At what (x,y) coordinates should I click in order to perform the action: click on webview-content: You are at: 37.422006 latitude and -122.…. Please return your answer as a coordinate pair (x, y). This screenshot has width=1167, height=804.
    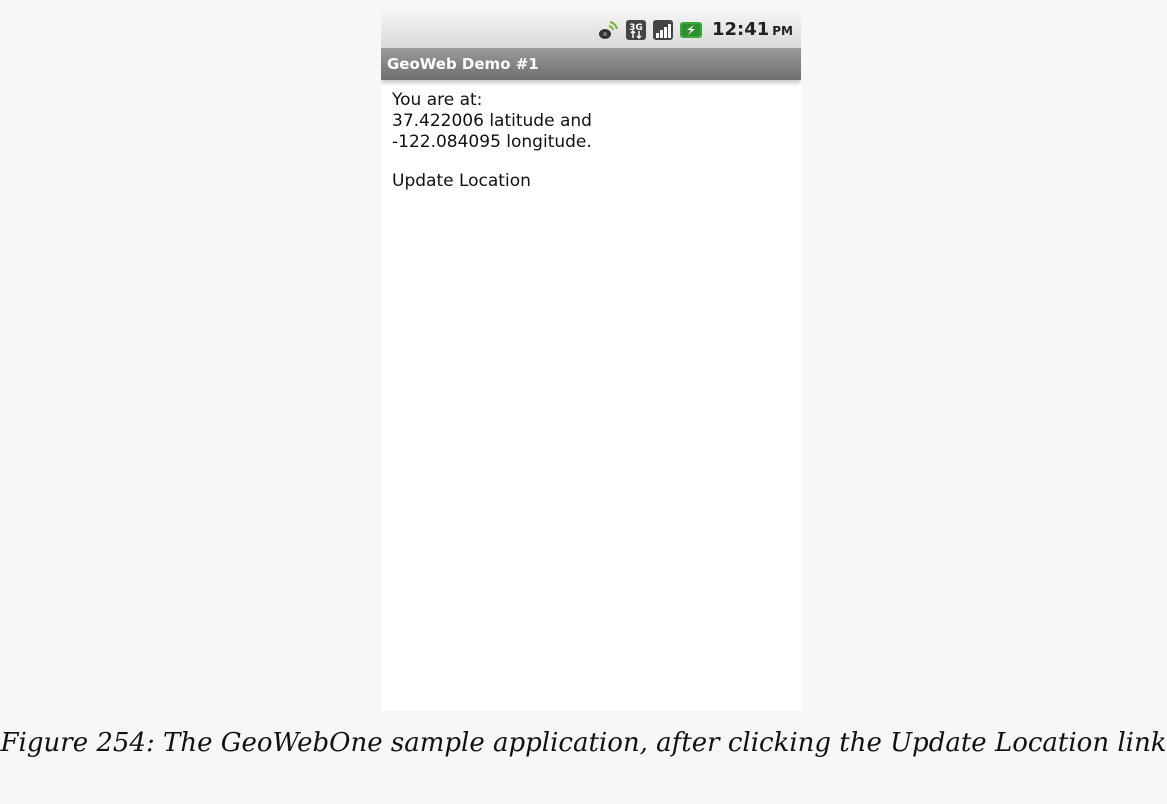
    Looking at the image, I should click on (592, 141).